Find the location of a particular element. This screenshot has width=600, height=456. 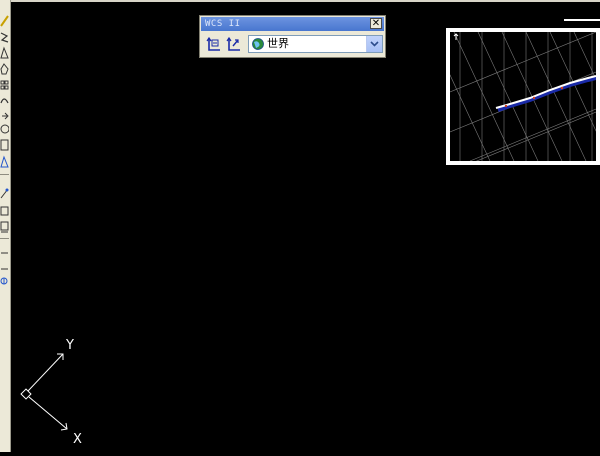

chevron-down-icon is located at coordinates (374, 44).